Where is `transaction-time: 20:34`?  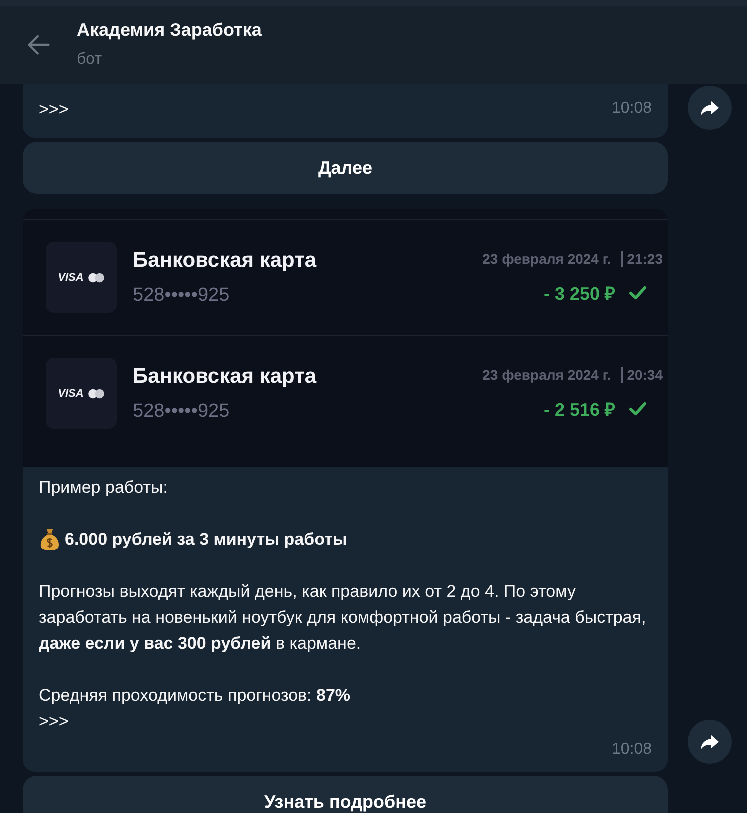
transaction-time: 20:34 is located at coordinates (642, 374).